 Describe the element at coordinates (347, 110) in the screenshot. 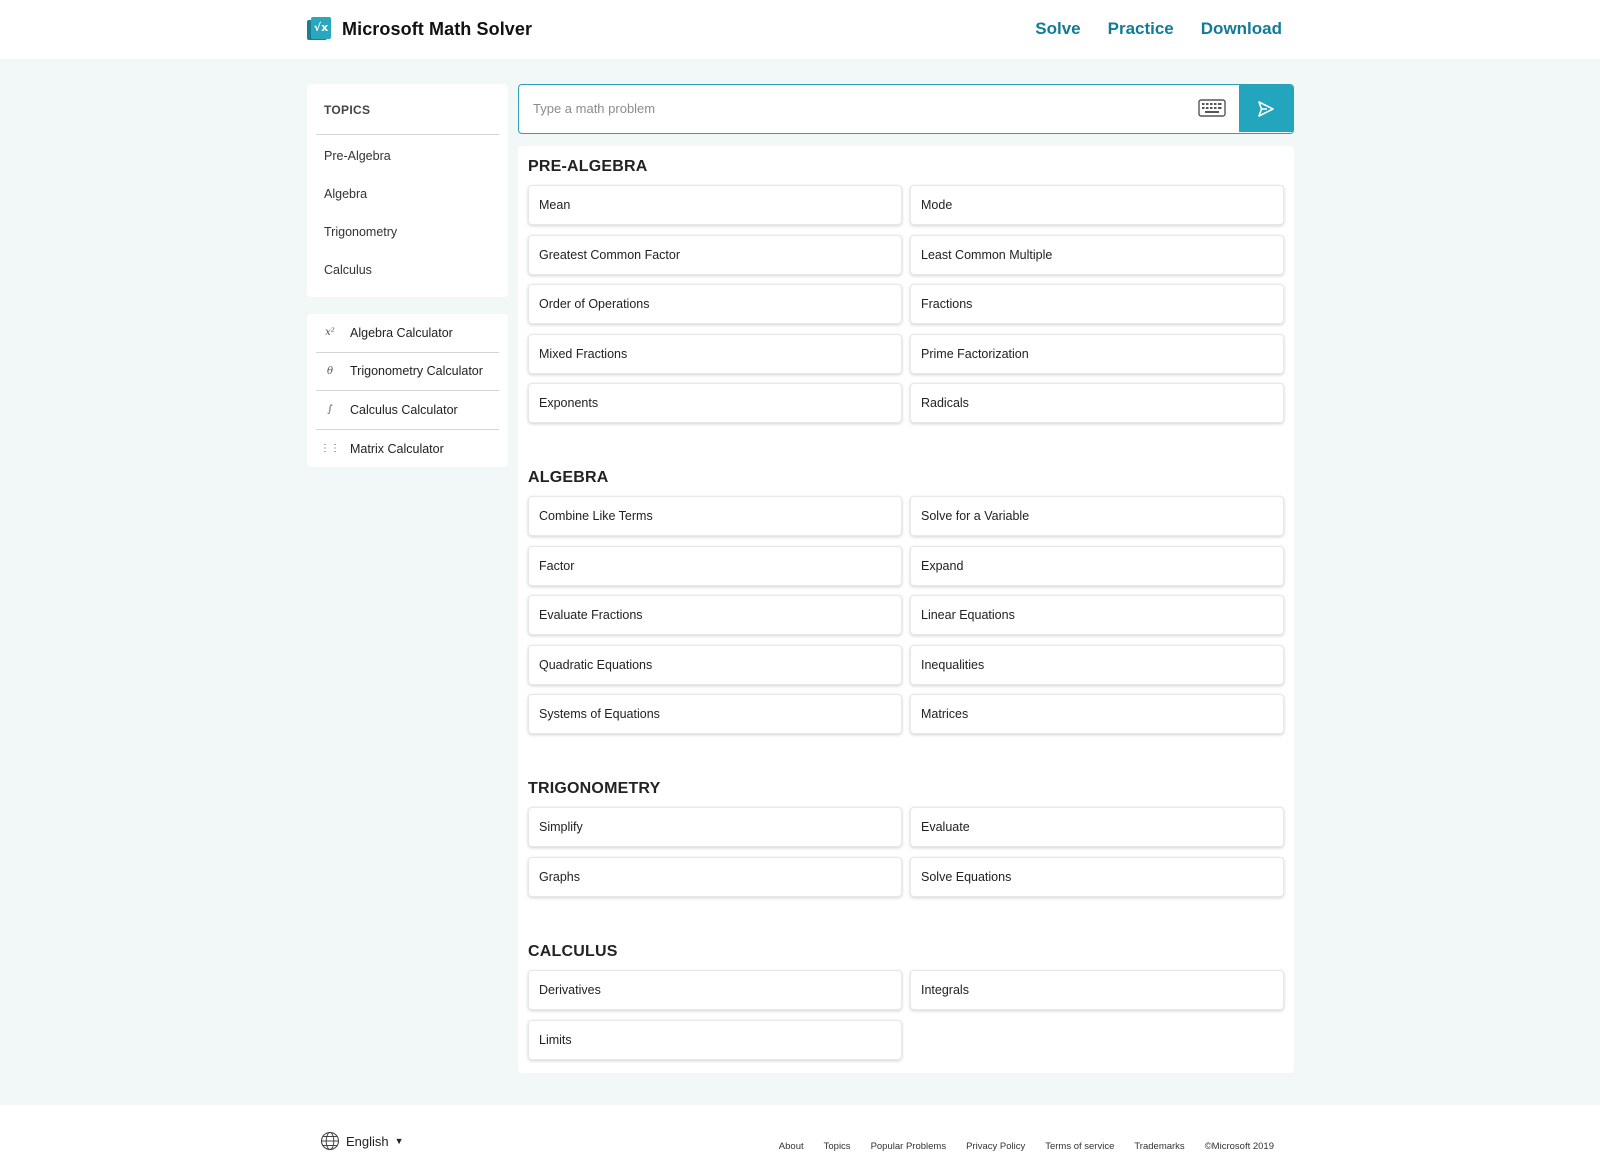

I see `topics-heading: TOPICS` at that location.